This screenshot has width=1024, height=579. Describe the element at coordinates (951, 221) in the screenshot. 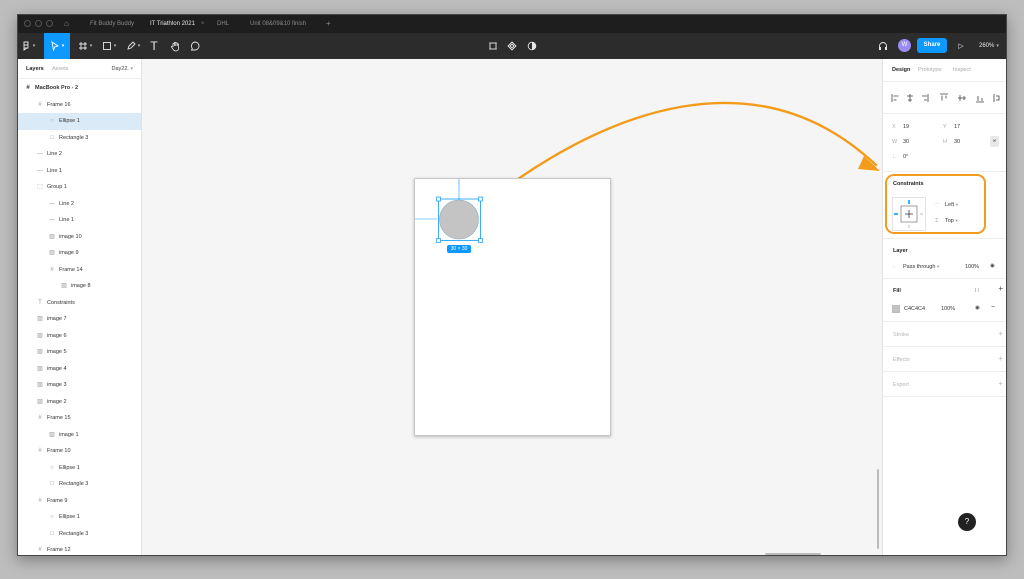

I see `vertical-constraint-select: Top ▾` at that location.